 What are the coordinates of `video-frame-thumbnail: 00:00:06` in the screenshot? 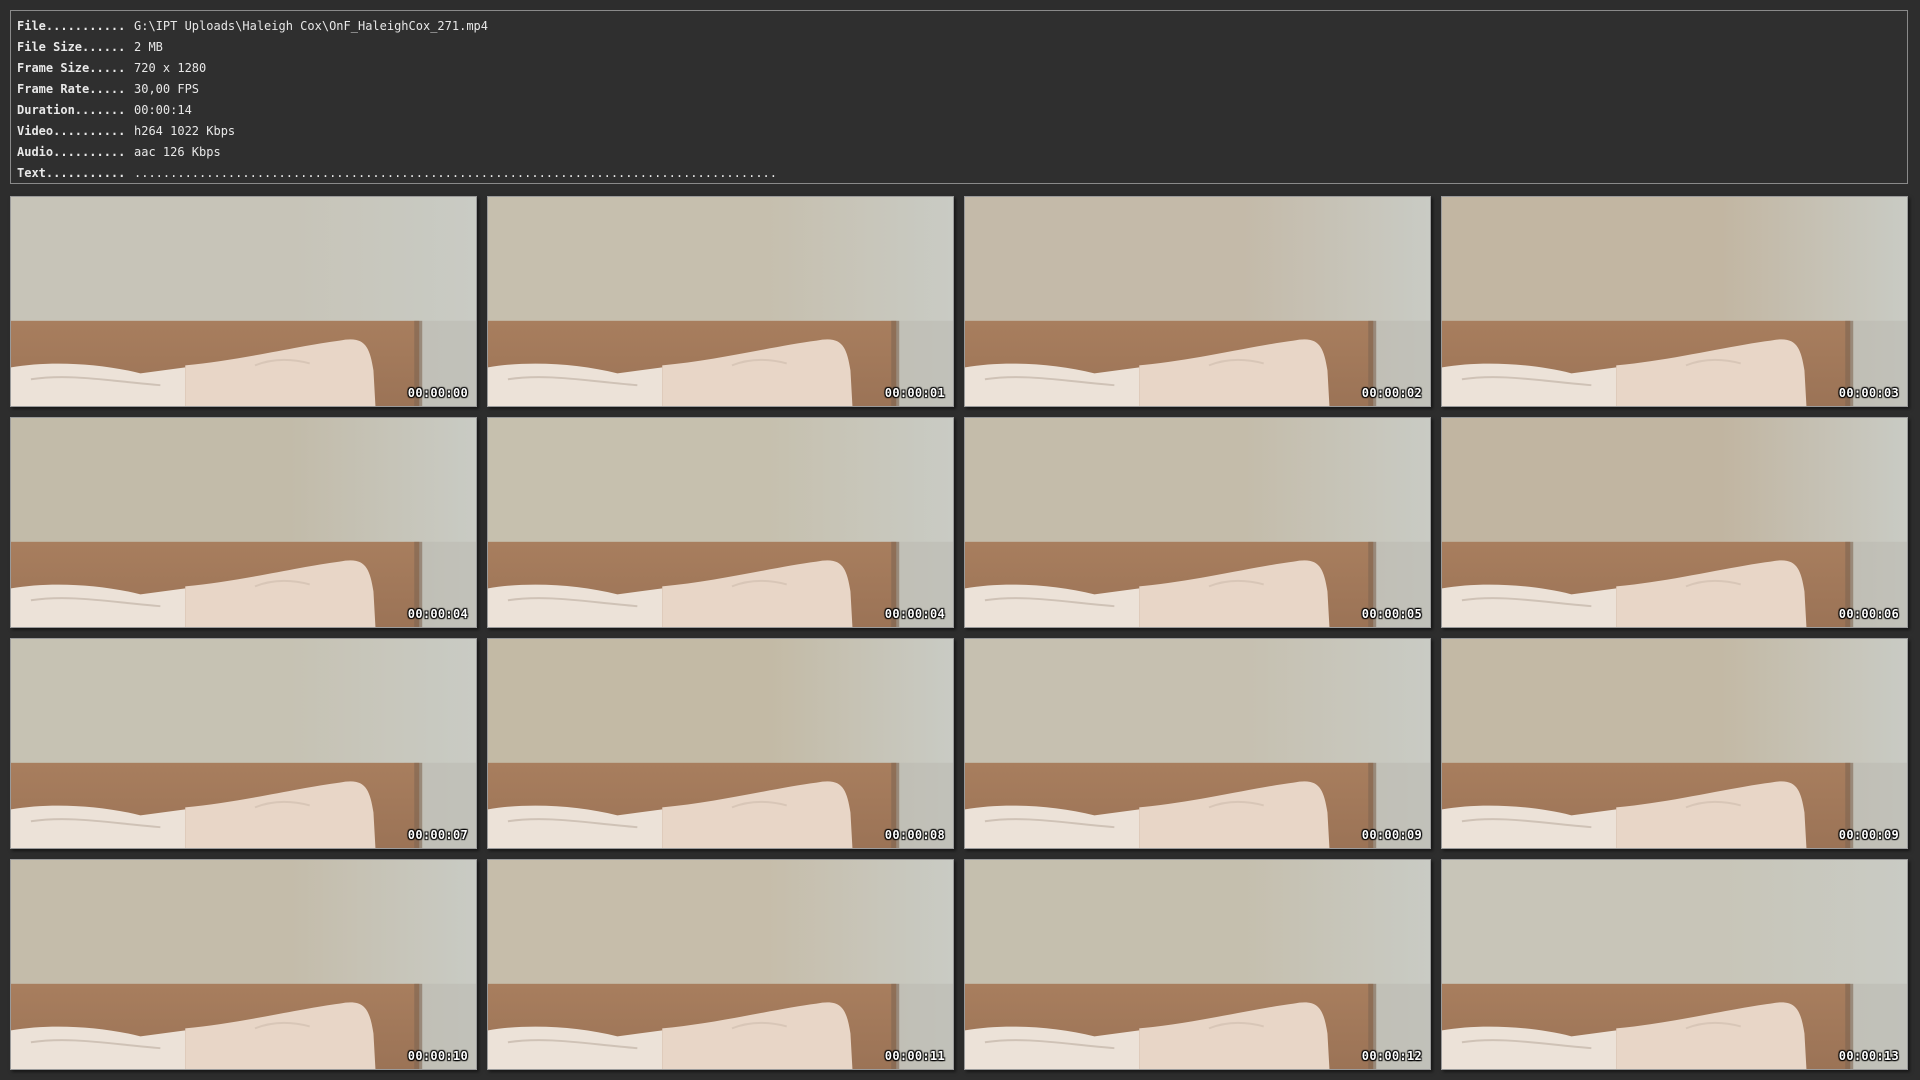 It's located at (1674, 522).